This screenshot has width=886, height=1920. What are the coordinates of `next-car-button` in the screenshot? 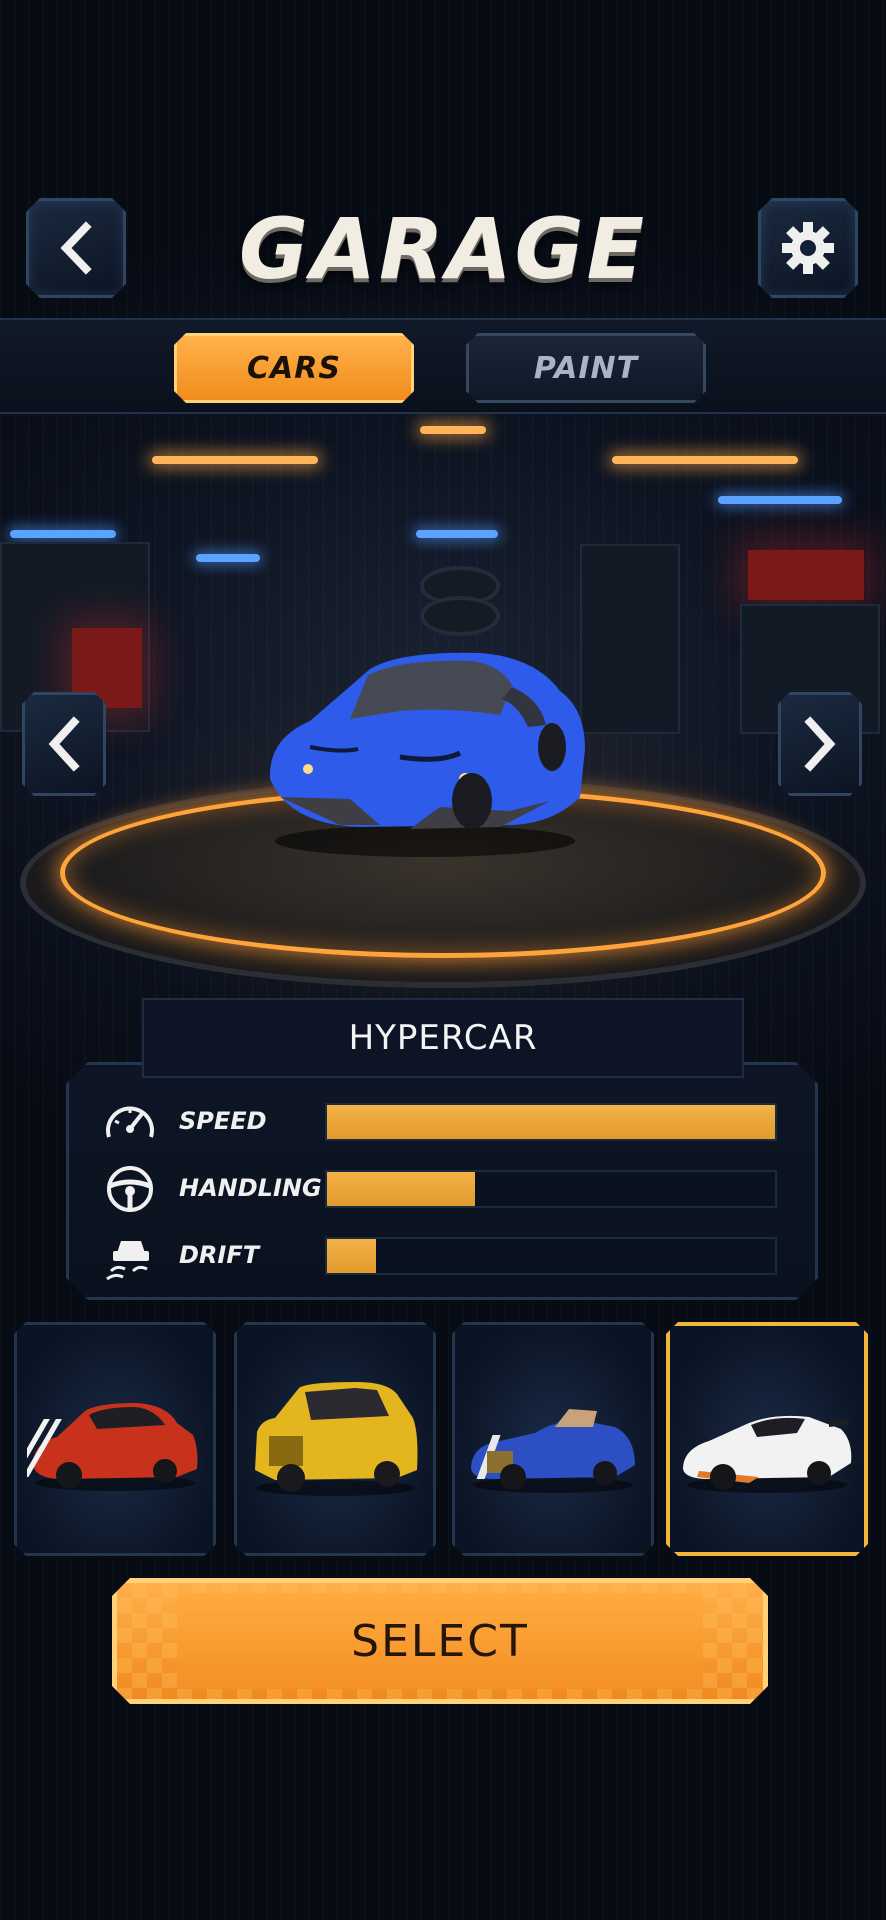 It's located at (820, 744).